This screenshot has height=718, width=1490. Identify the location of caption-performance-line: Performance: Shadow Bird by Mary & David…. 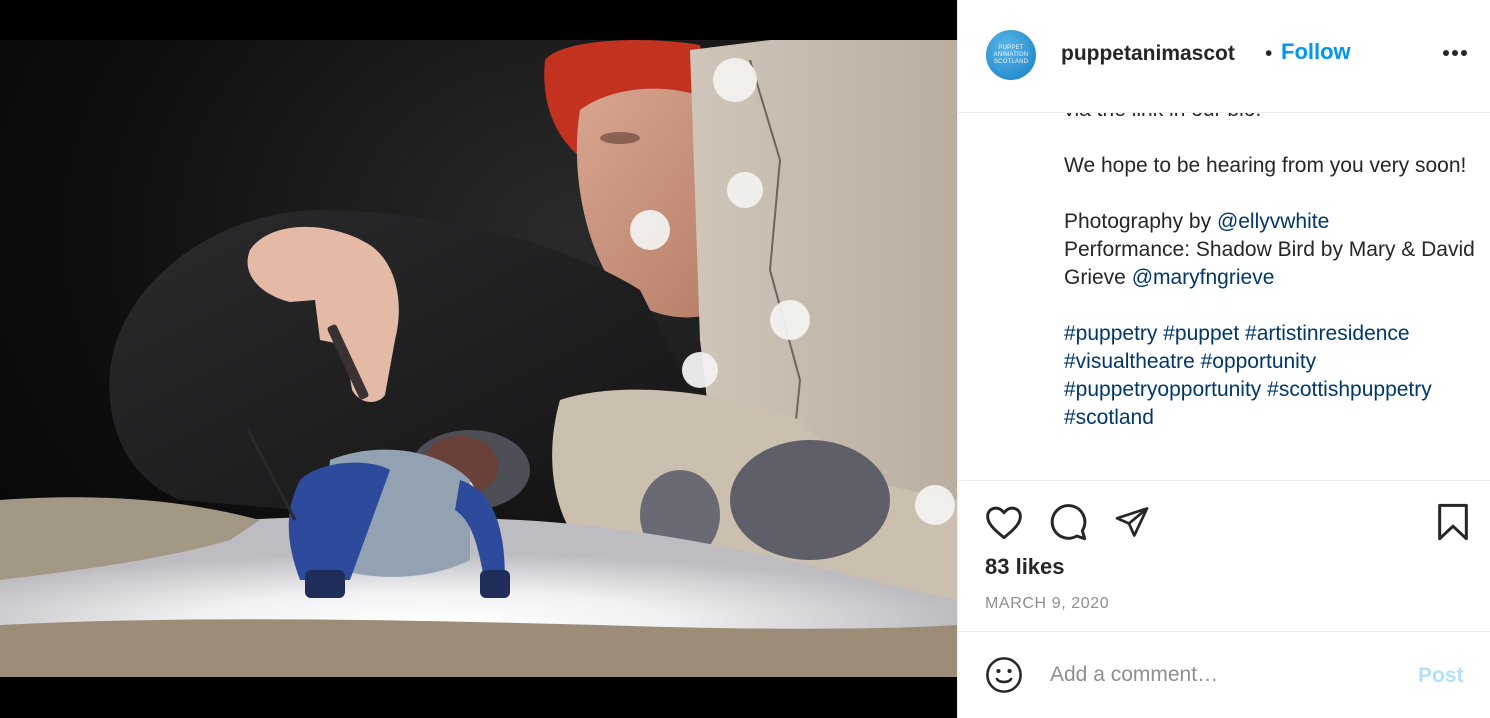
(1274, 264).